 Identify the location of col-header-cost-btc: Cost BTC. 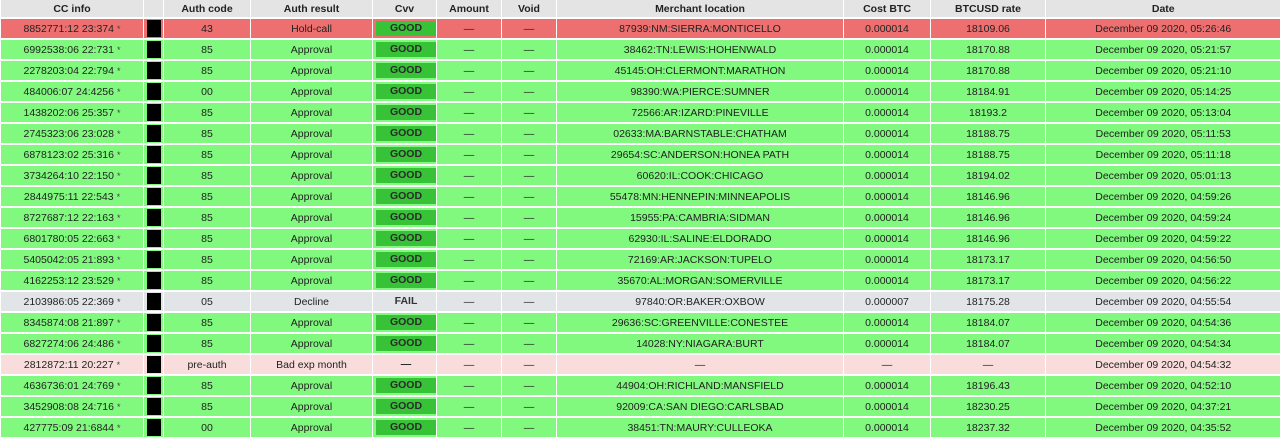
(887, 9).